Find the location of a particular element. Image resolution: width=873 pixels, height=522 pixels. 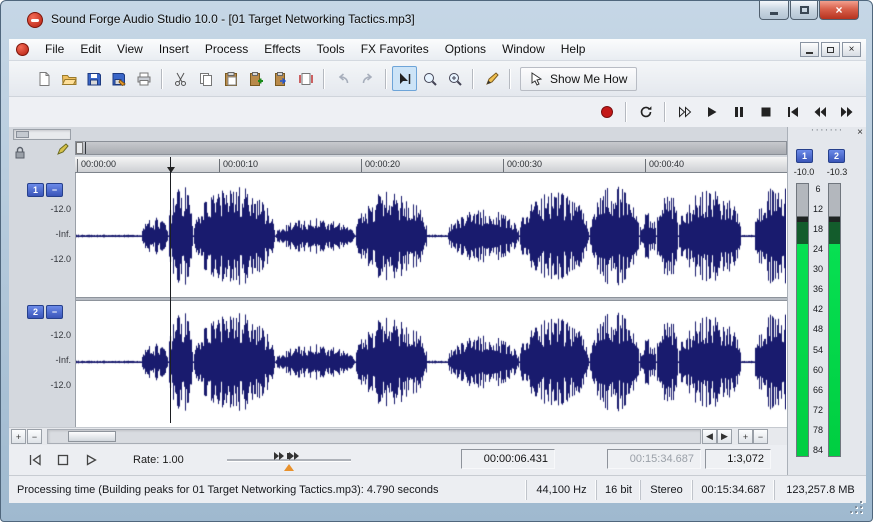

playbar-go-start-button is located at coordinates (35, 460).